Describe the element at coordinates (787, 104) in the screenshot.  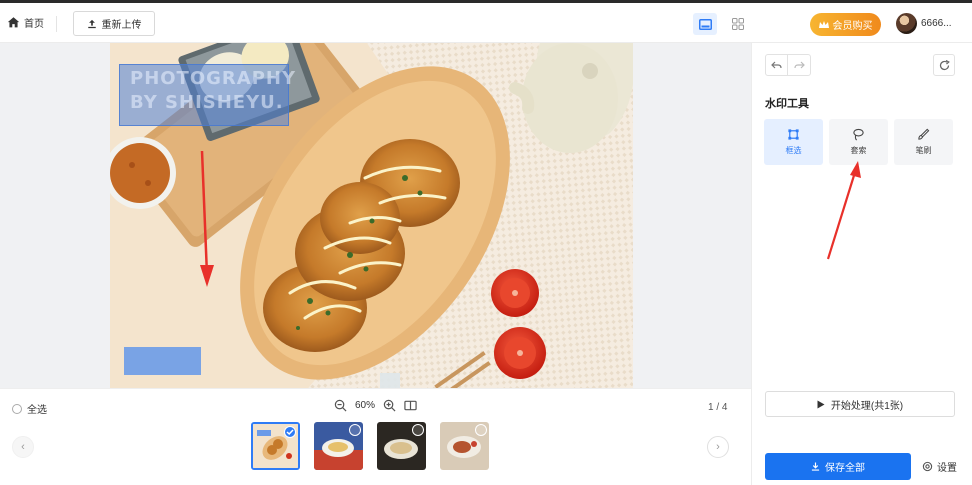
I see `panel-title: 水印工具` at that location.